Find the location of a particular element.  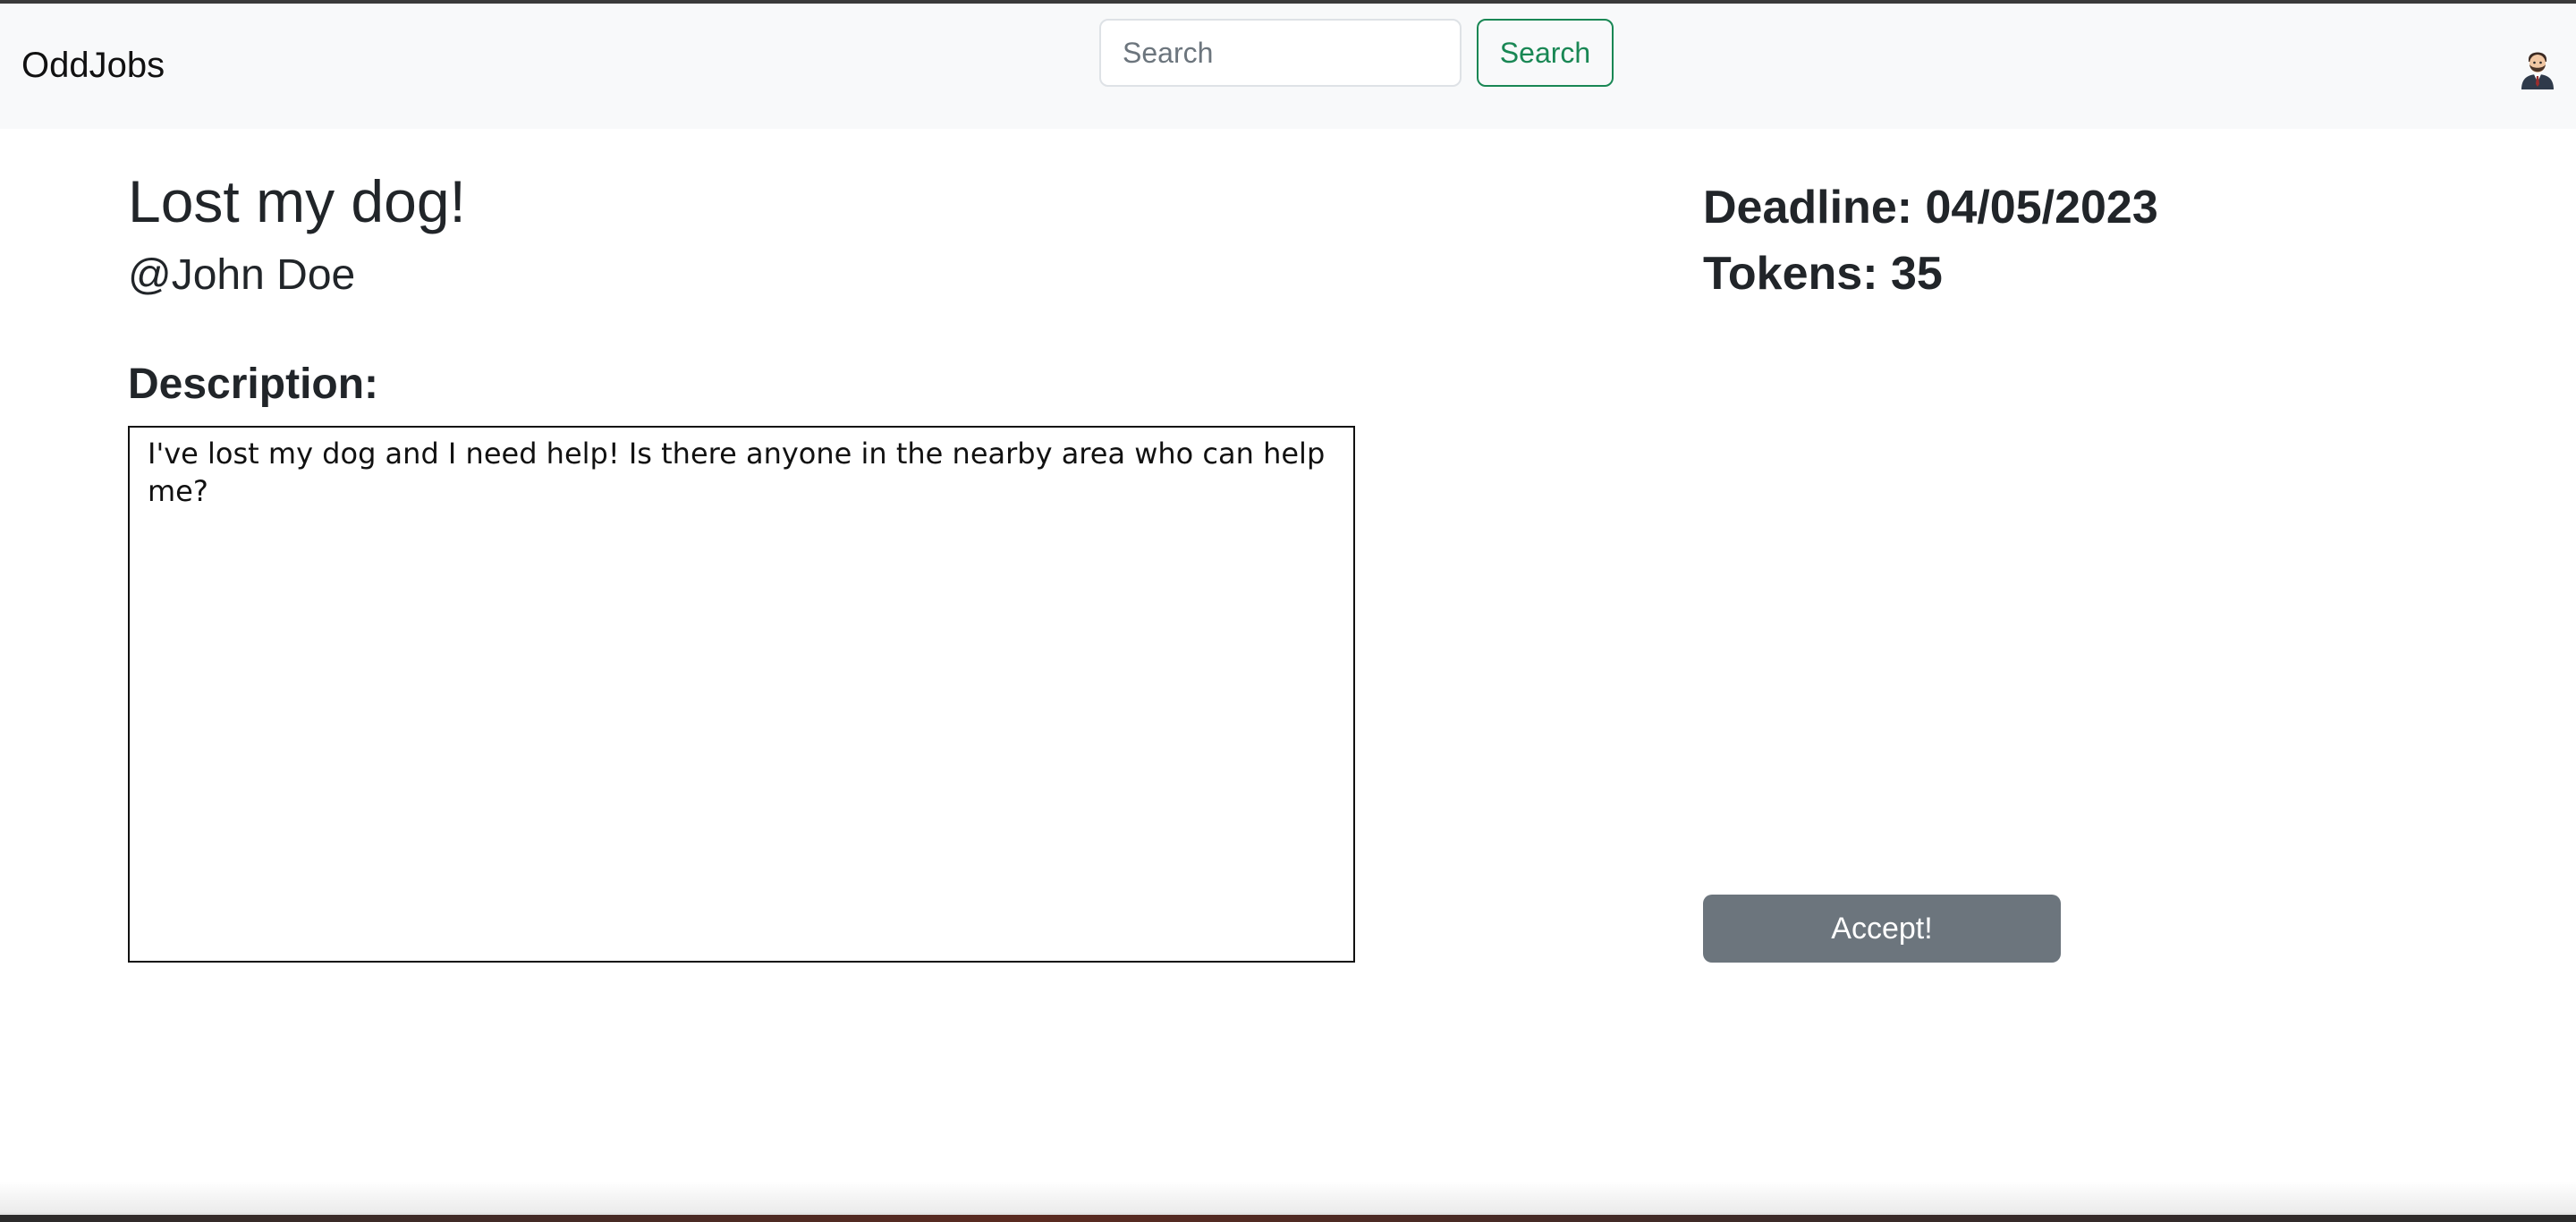

window-bottom-shadow is located at coordinates (1288, 1188).